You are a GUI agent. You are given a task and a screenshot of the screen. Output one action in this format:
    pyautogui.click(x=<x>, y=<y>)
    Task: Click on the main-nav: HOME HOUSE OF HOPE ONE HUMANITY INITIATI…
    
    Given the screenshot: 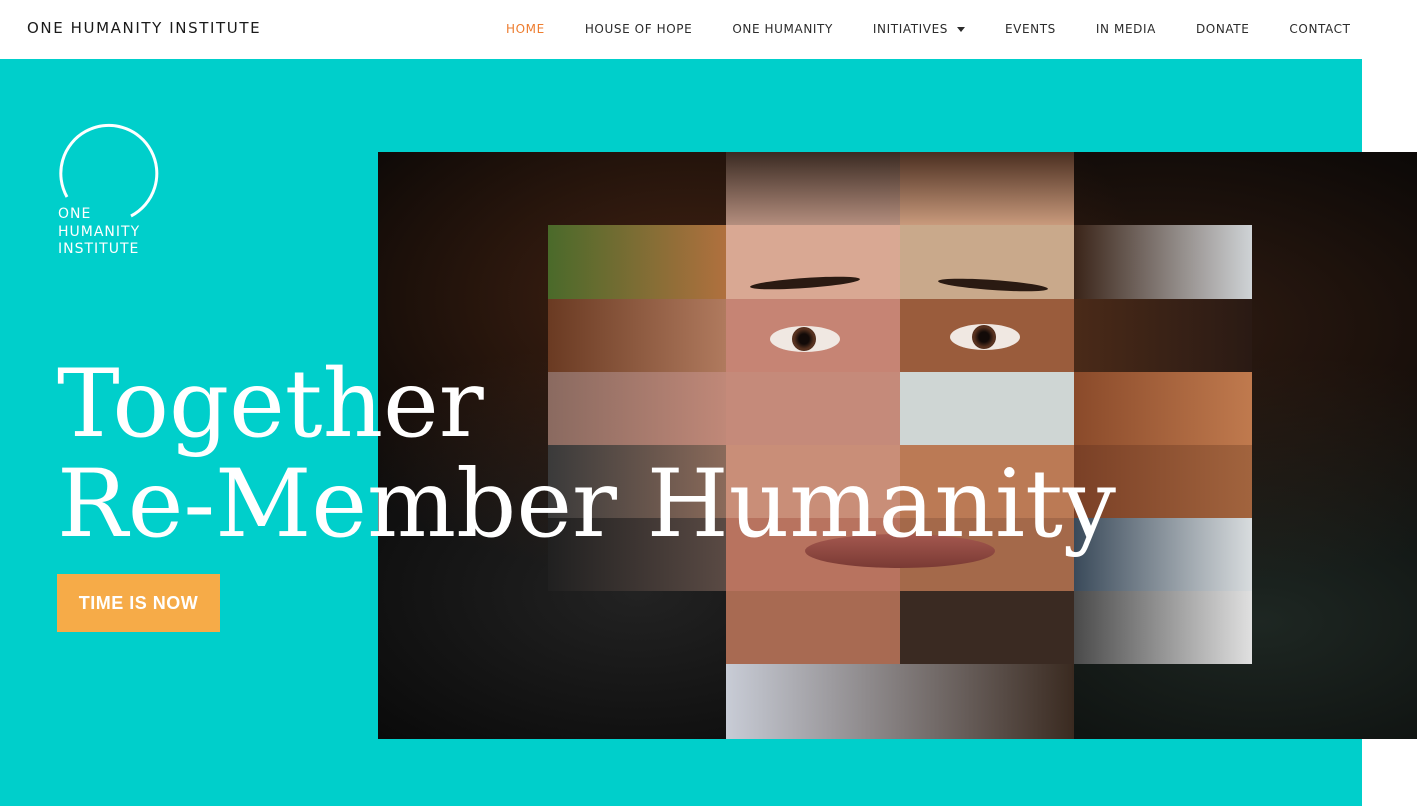 What is the action you would take?
    pyautogui.click(x=928, y=29)
    